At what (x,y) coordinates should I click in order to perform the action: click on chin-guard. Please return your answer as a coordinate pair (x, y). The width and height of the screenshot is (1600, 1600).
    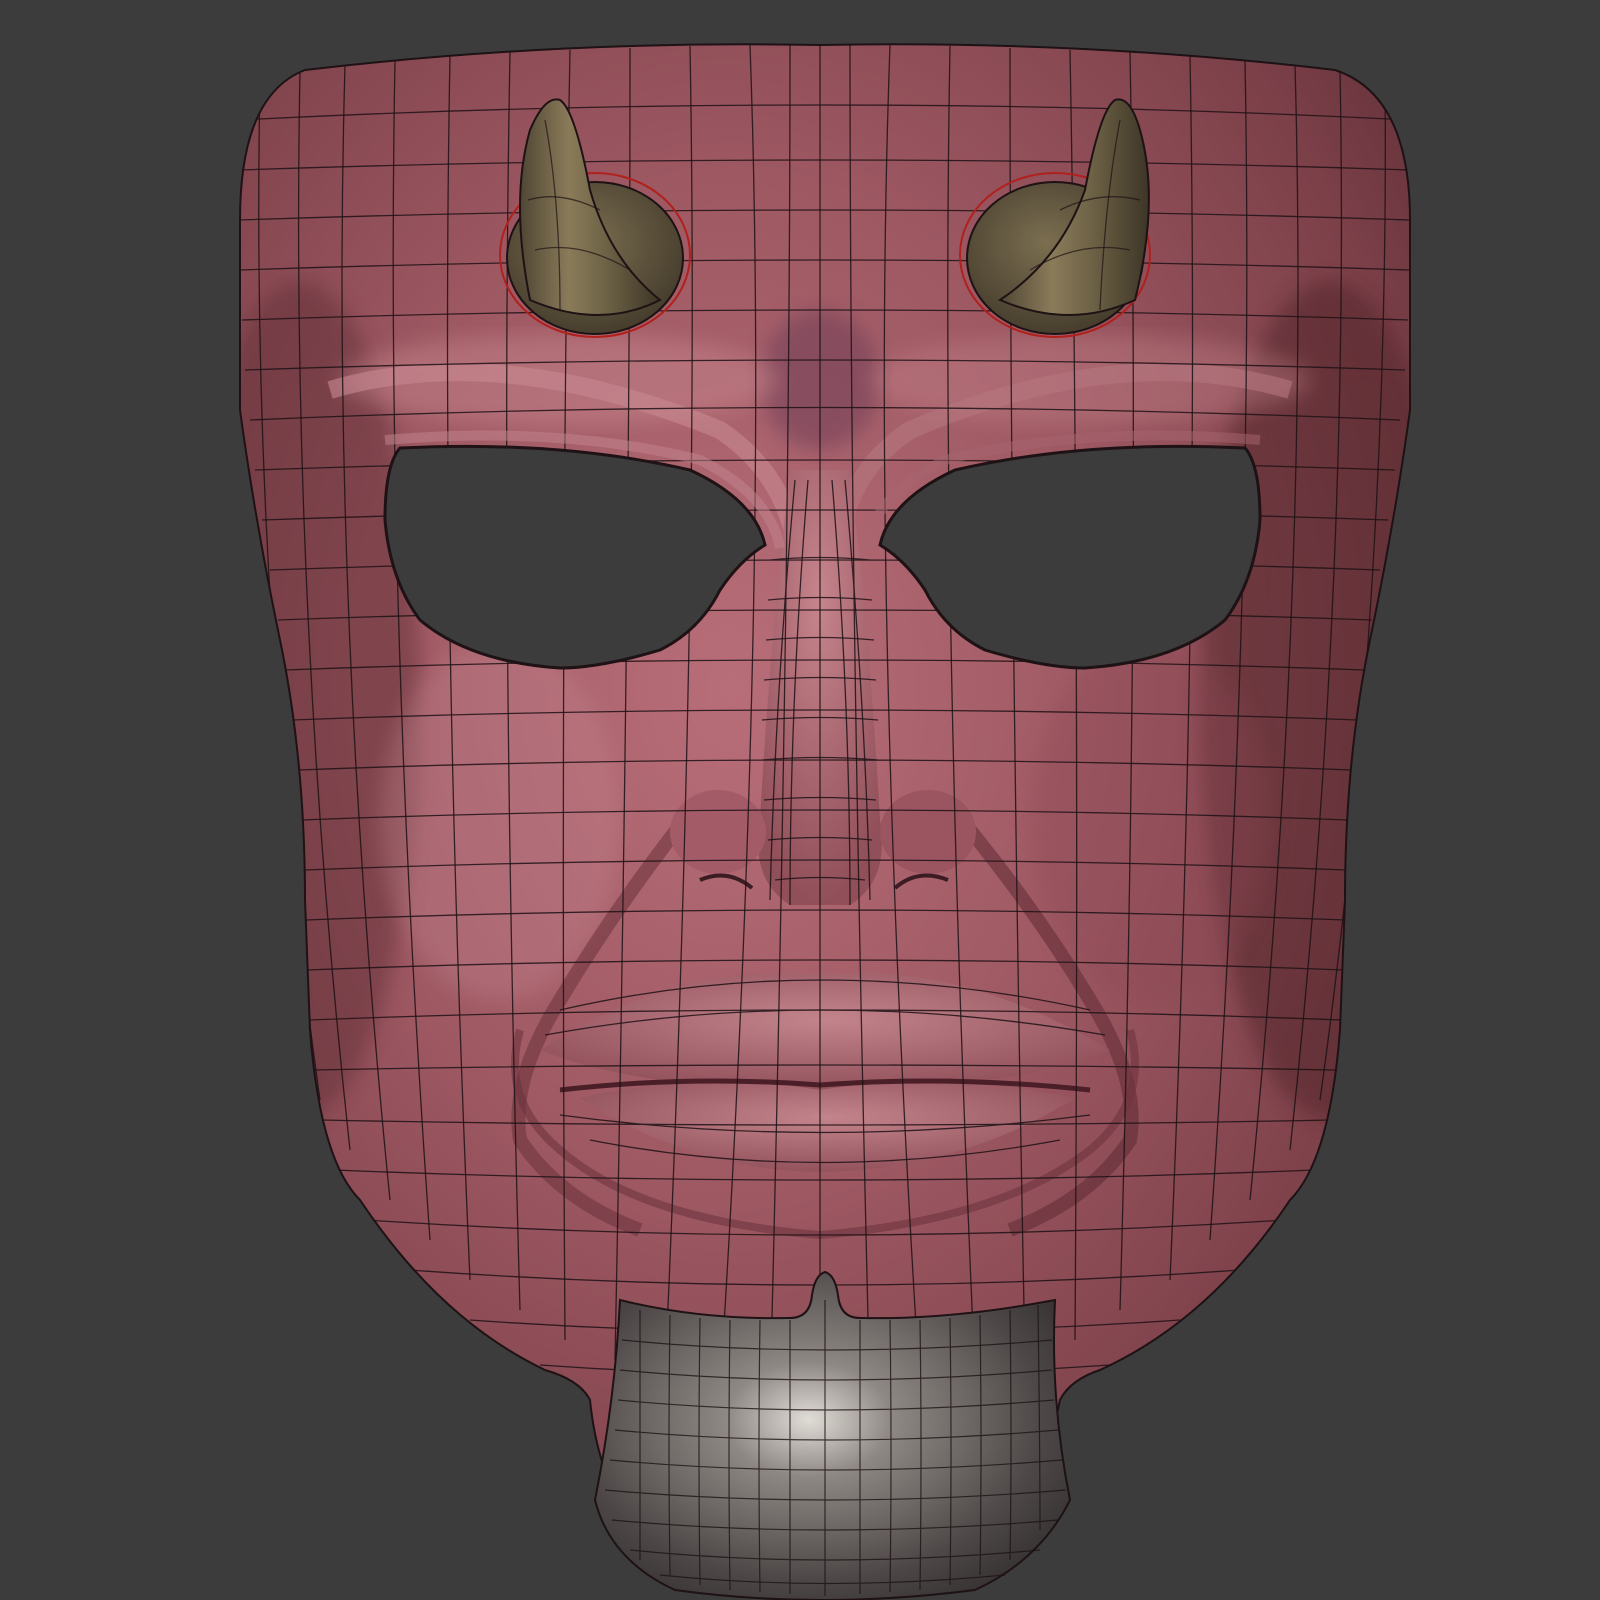
    Looking at the image, I should click on (832, 1435).